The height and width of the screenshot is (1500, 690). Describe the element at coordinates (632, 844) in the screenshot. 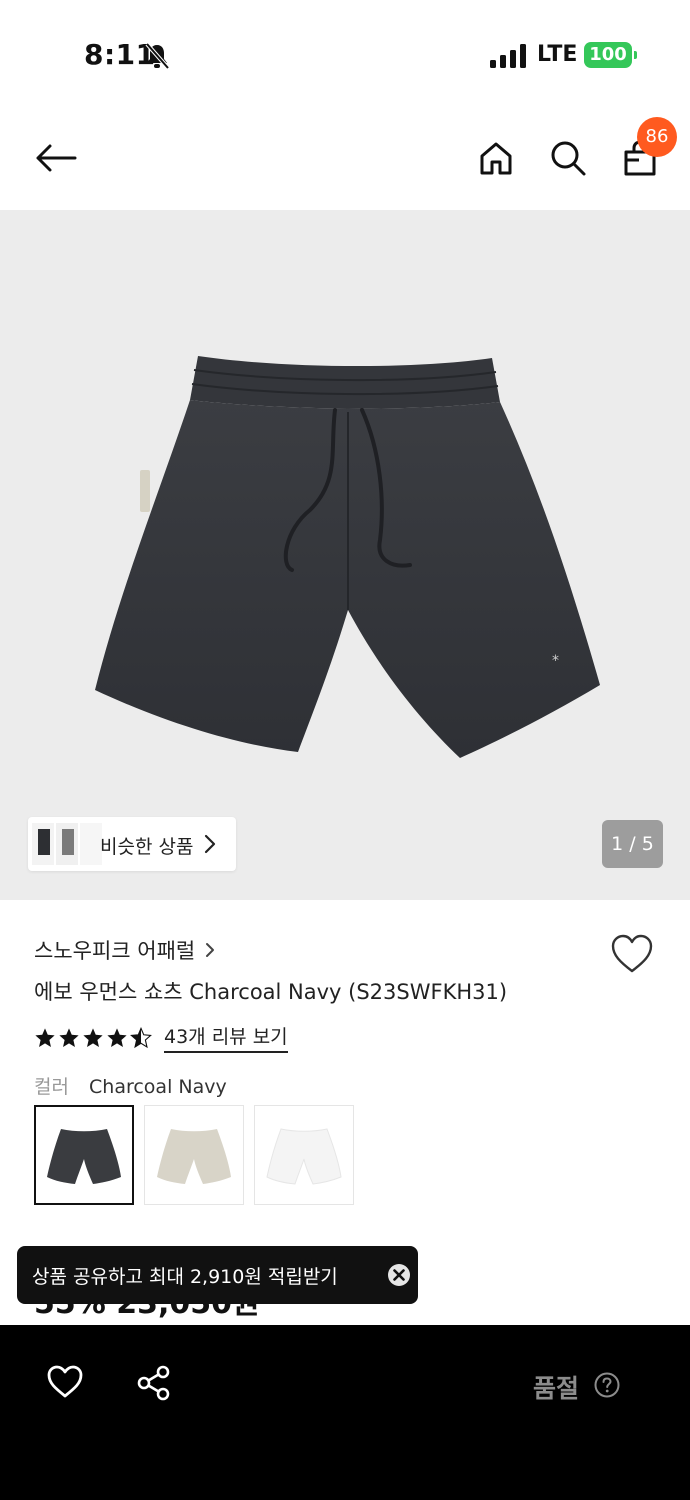

I see `image-page-counter: 1 / 5` at that location.